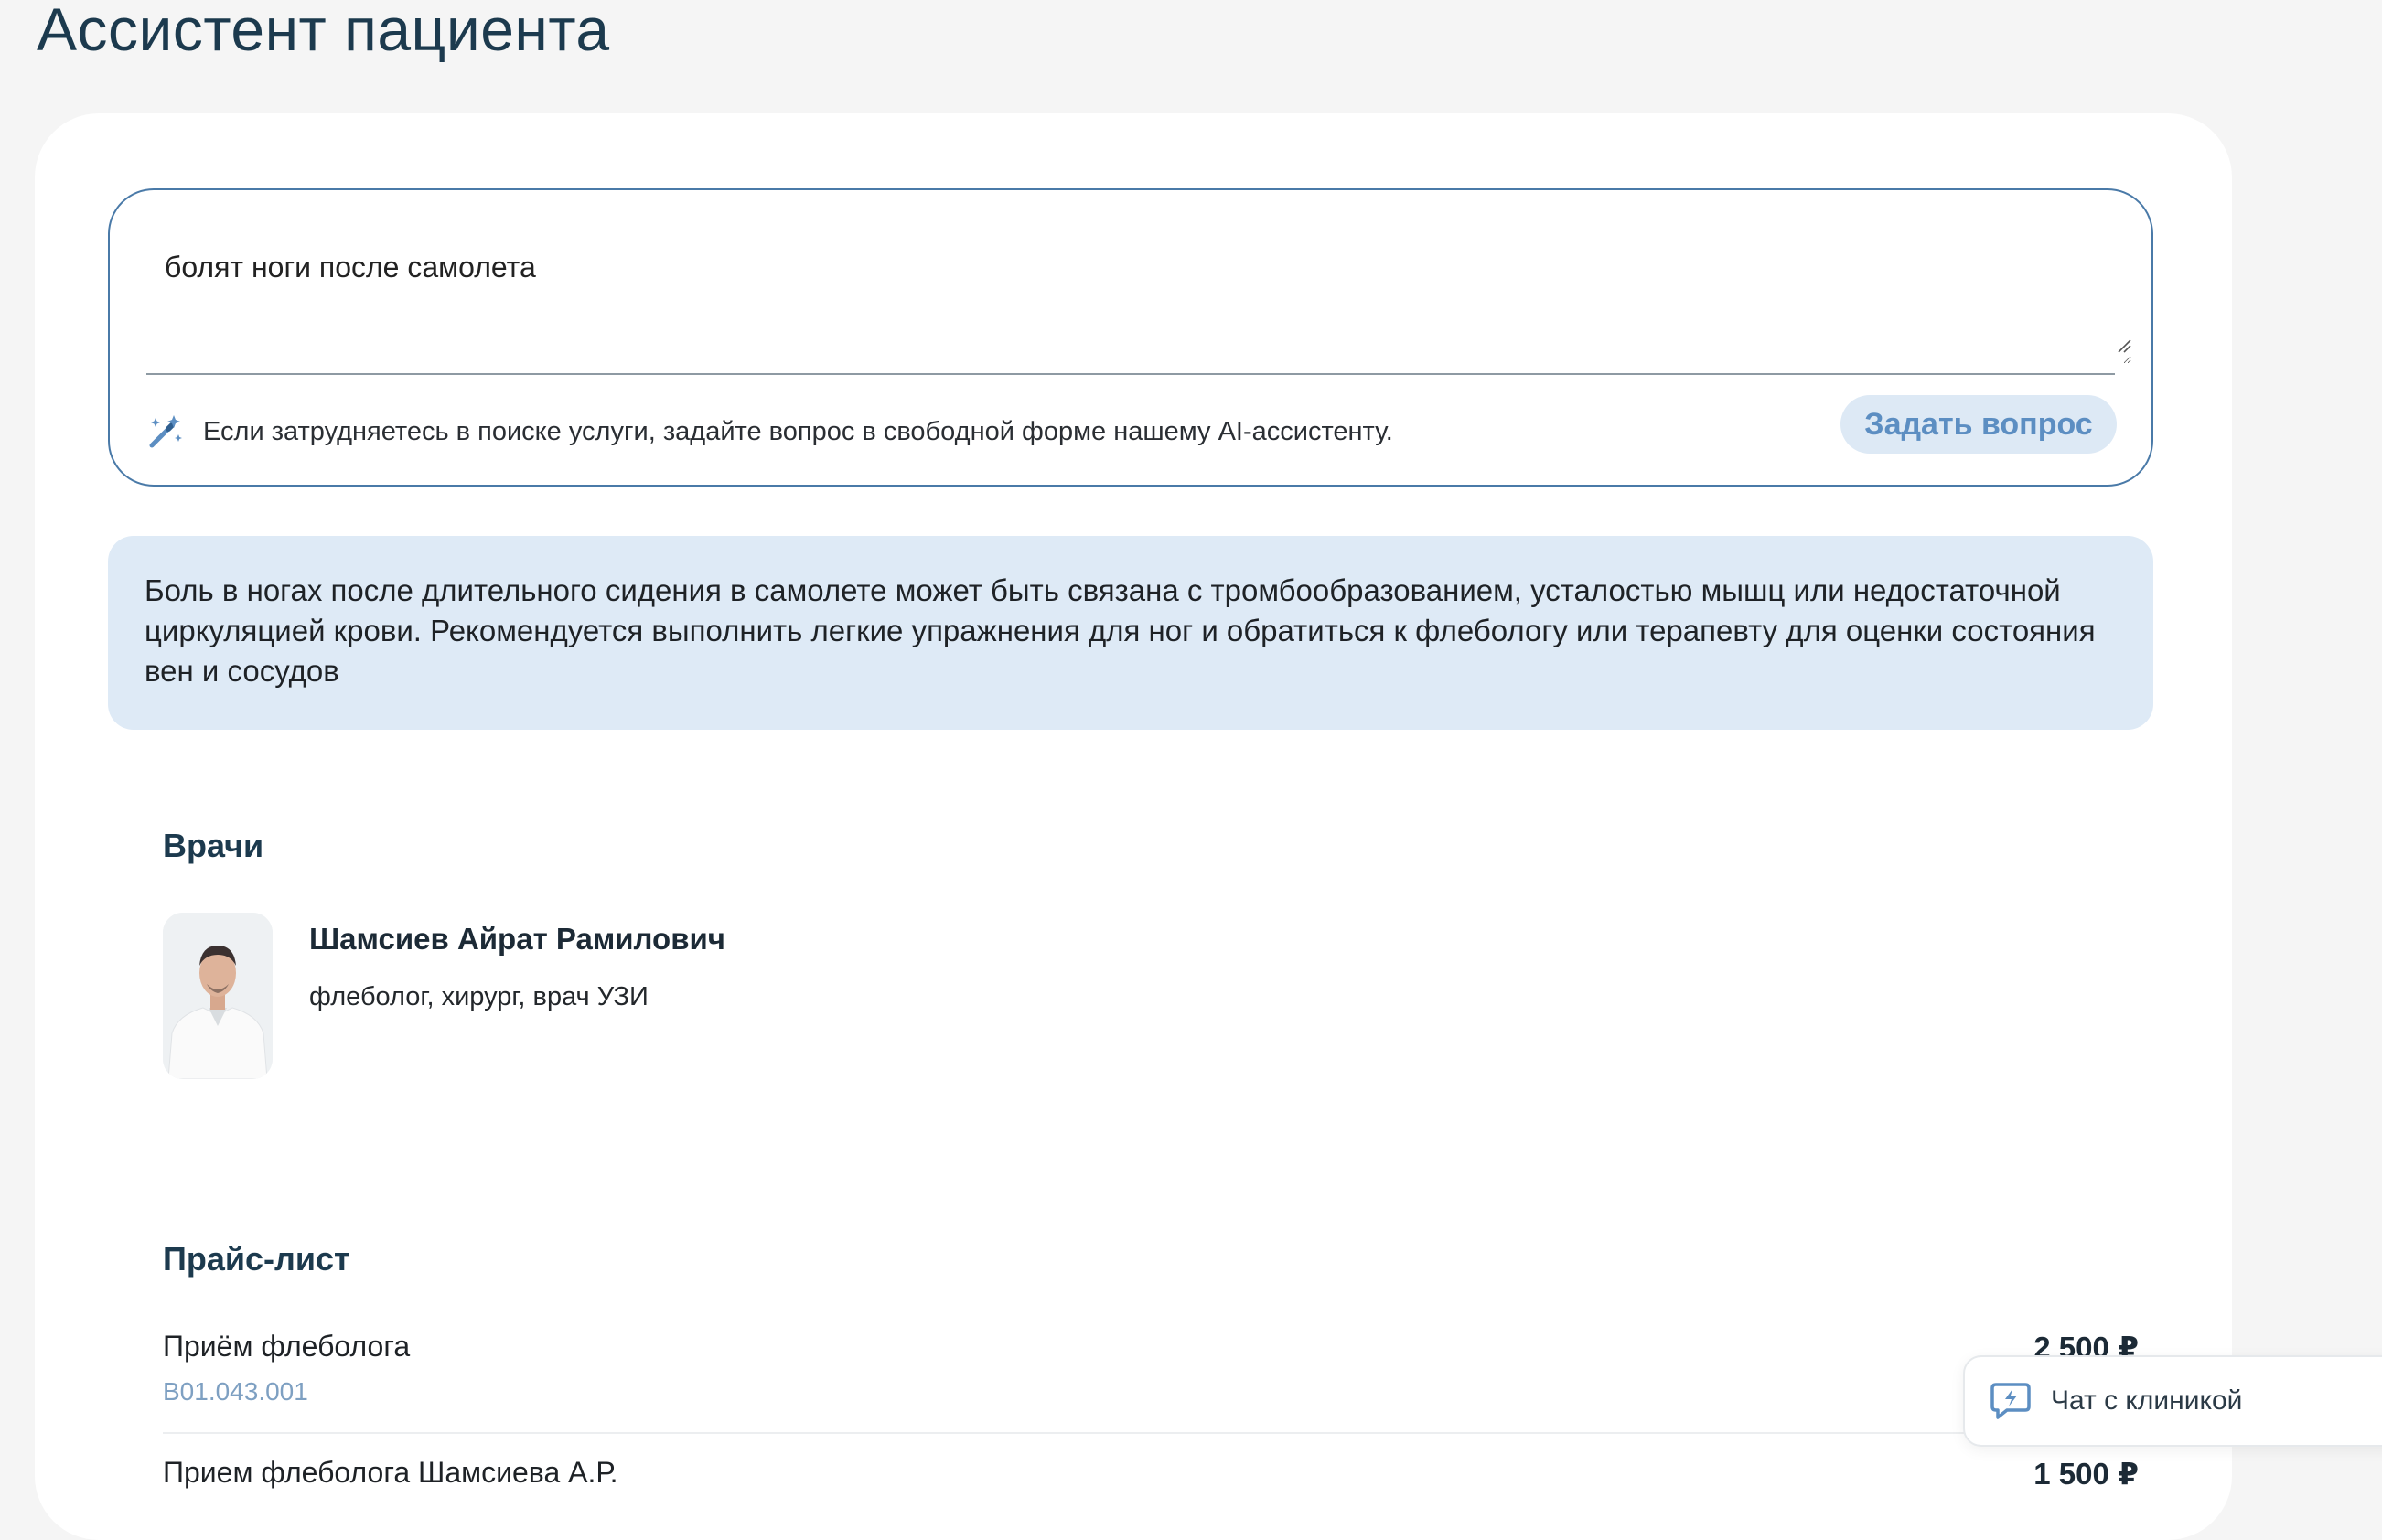  What do you see at coordinates (1978, 425) in the screenshot?
I see `ask-question-button: Задать вопрос` at bounding box center [1978, 425].